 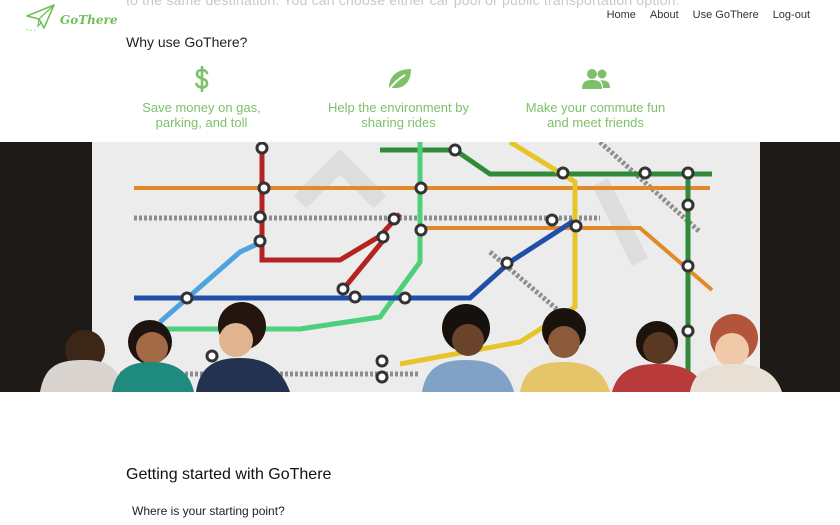 What do you see at coordinates (595, 98) in the screenshot?
I see `feature-meet-friends: Make your commute fun and meet friends` at bounding box center [595, 98].